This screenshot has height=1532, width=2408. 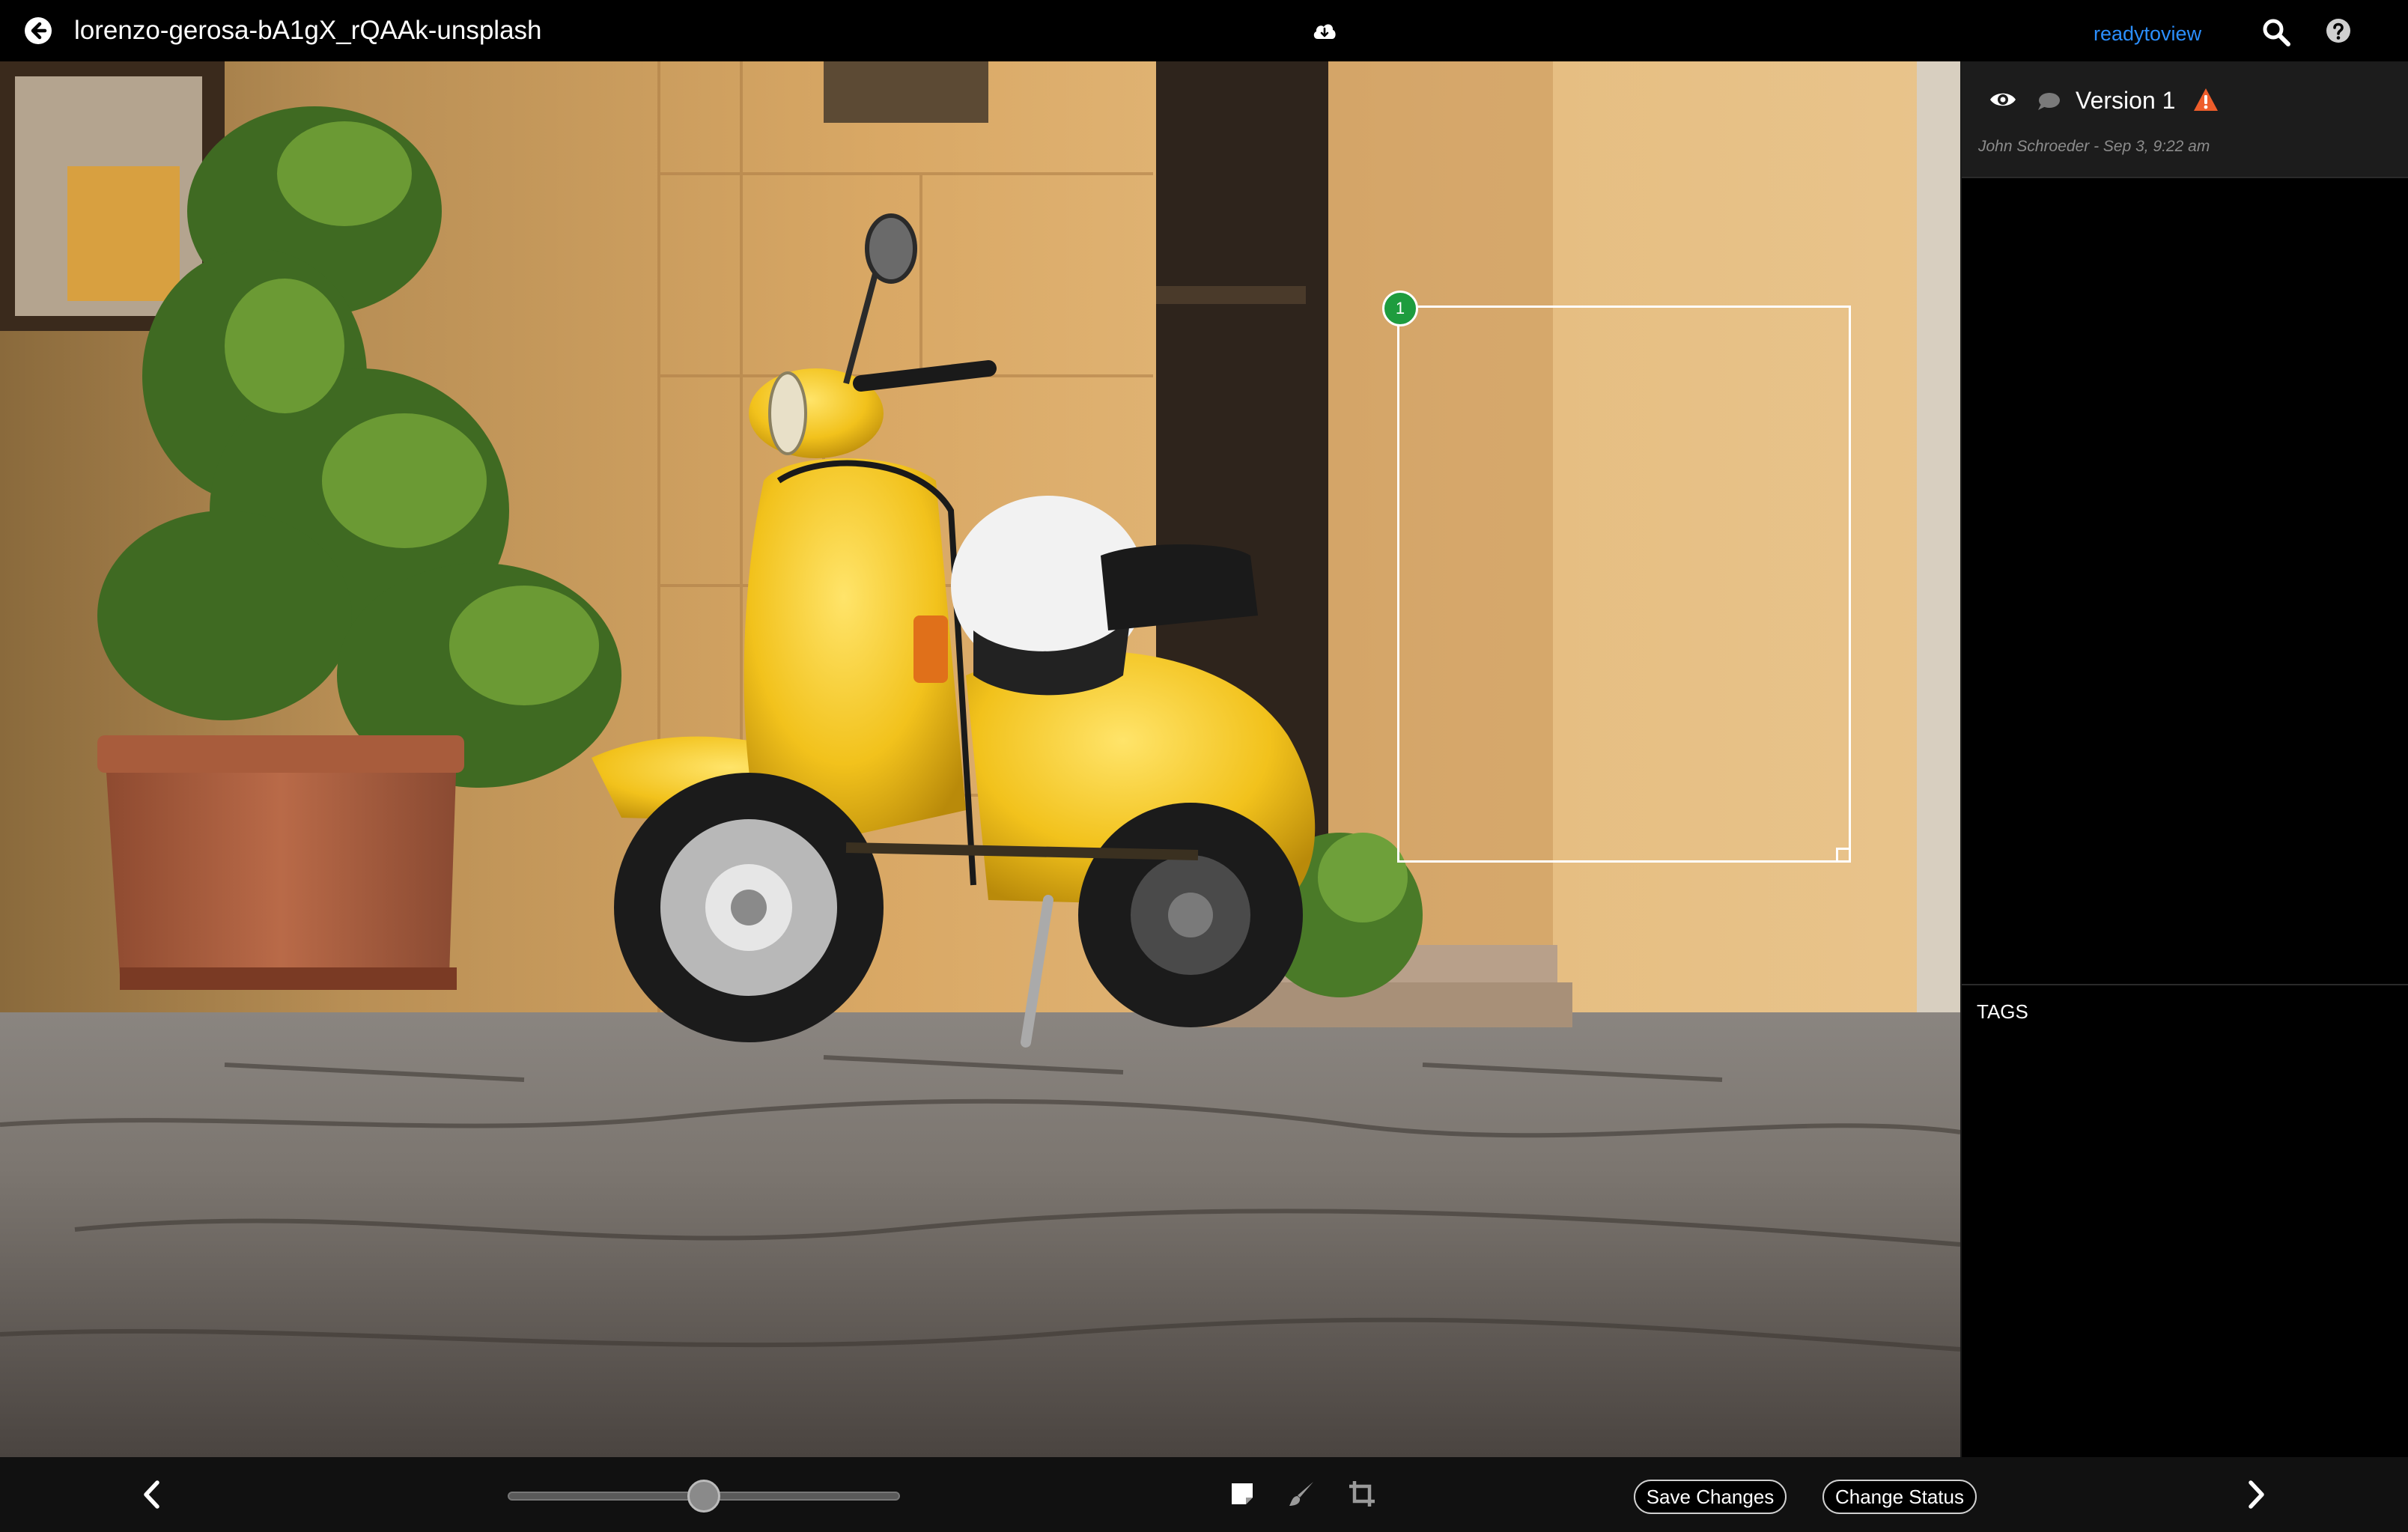 I want to click on bottom-toolbar: Save Changes Change Status, so click(x=1204, y=1494).